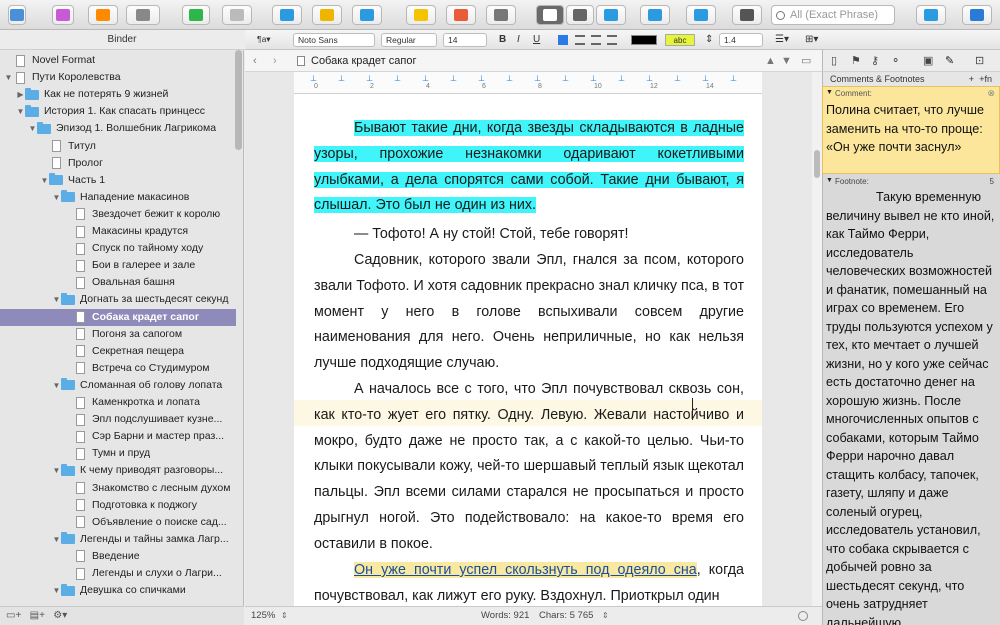 This screenshot has width=1000, height=625. I want to click on zoom-select: 125%, so click(263, 616).